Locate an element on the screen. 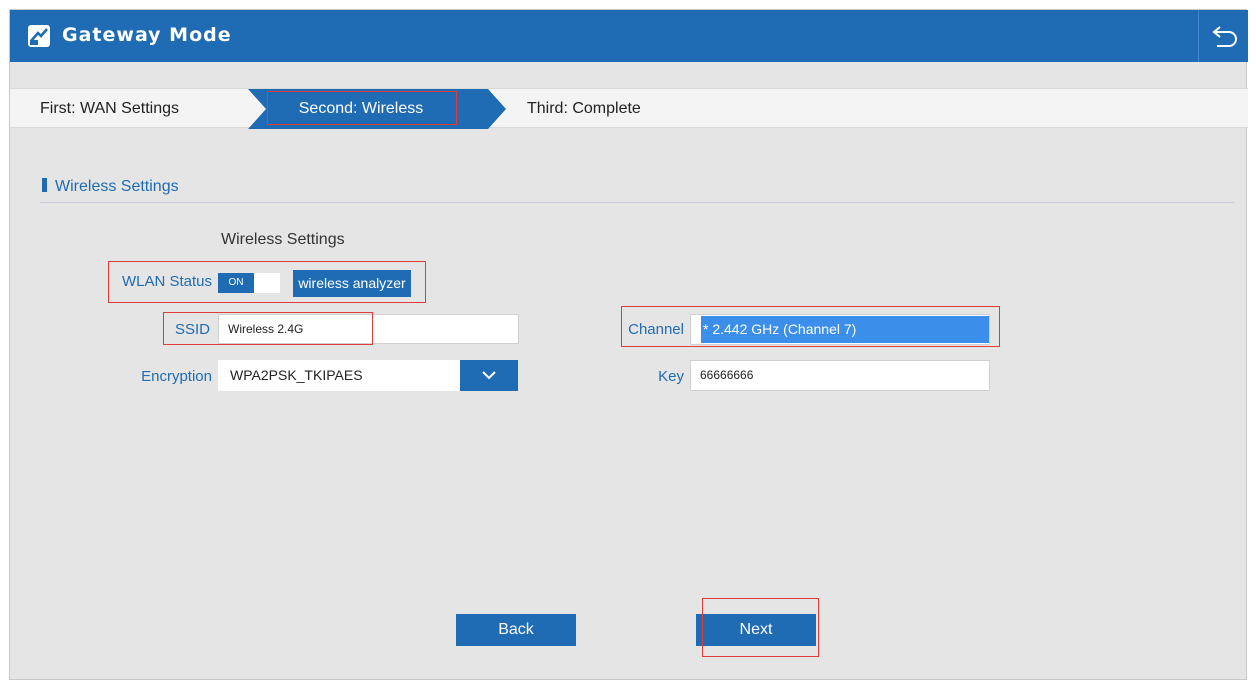  wlan-status-toggle: ON is located at coordinates (249, 283).